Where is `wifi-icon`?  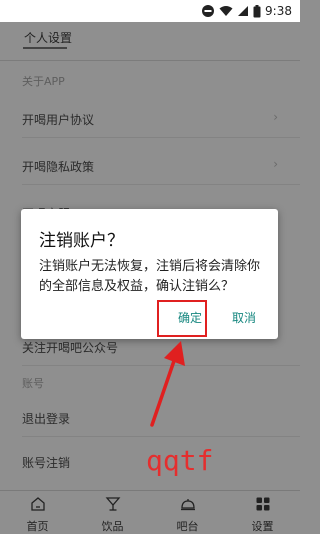
wifi-icon is located at coordinates (226, 11).